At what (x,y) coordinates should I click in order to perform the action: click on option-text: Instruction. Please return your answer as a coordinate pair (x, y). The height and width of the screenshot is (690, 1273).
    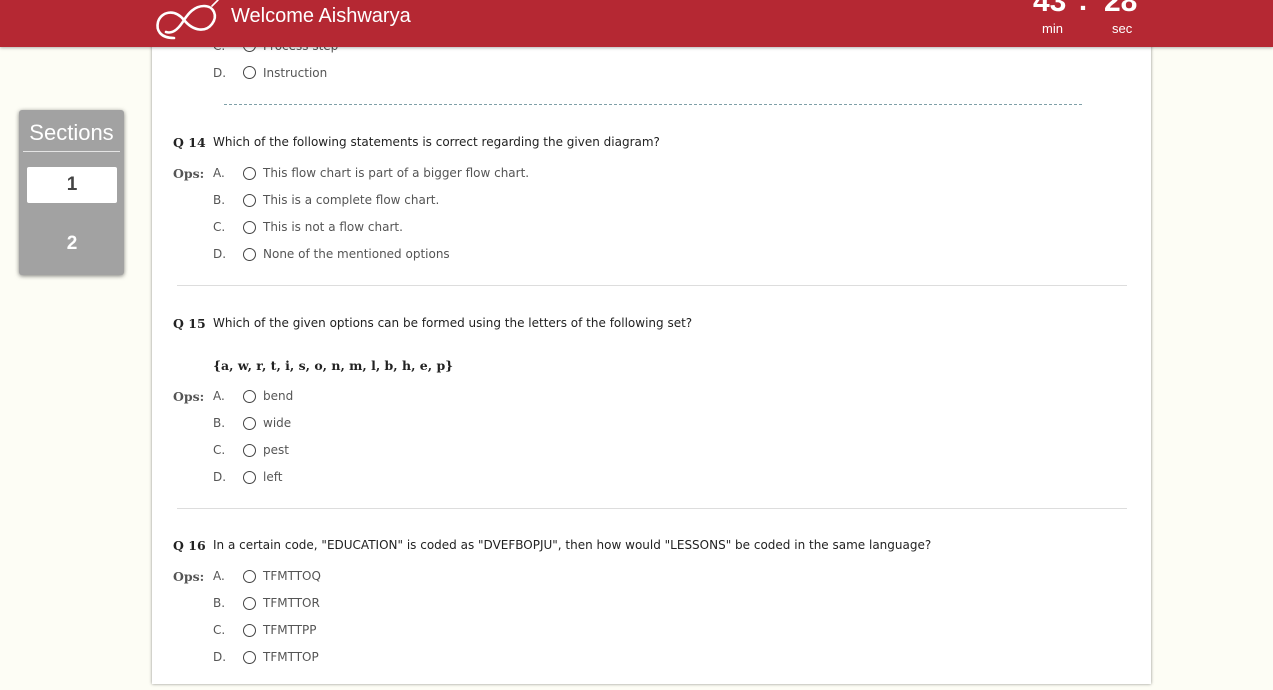
    Looking at the image, I should click on (295, 73).